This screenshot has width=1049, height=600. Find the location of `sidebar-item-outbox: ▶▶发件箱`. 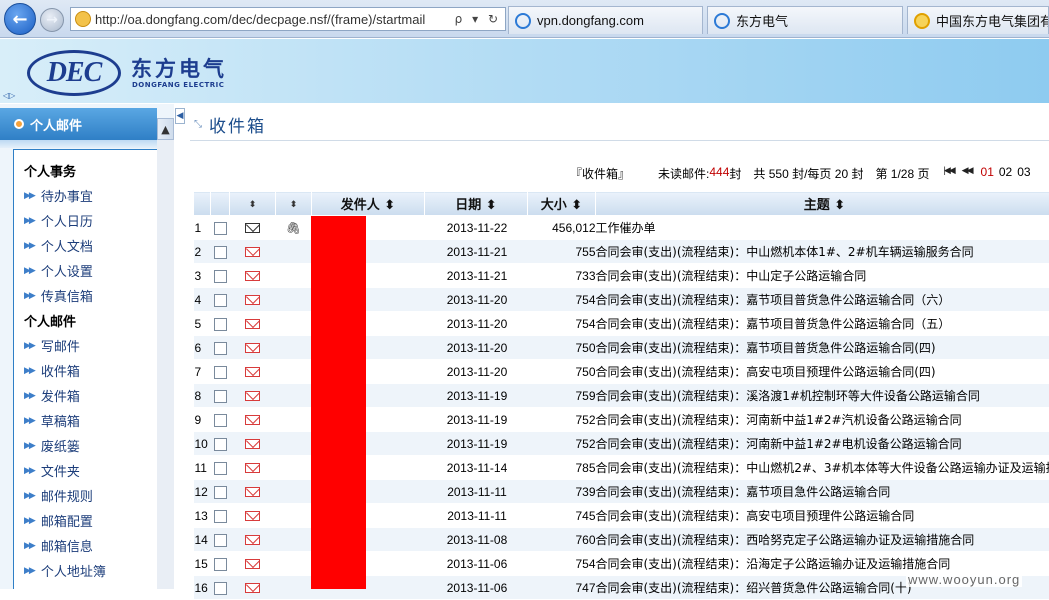

sidebar-item-outbox: ▶▶发件箱 is located at coordinates (52, 395).